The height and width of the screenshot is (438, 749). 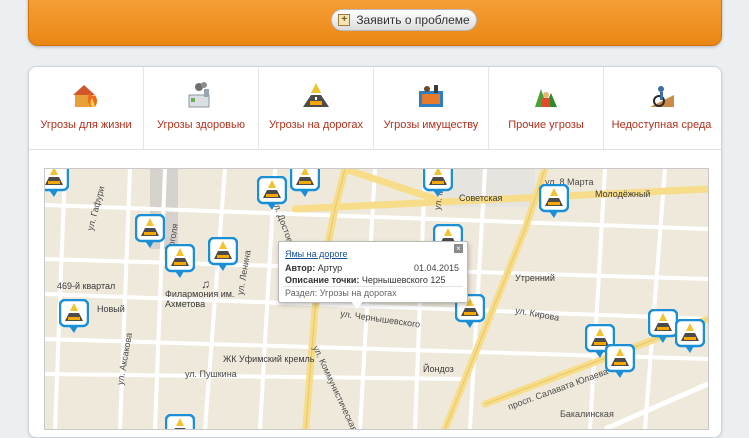 I want to click on report-problem-label: Заявить о проблеме, so click(x=413, y=20).